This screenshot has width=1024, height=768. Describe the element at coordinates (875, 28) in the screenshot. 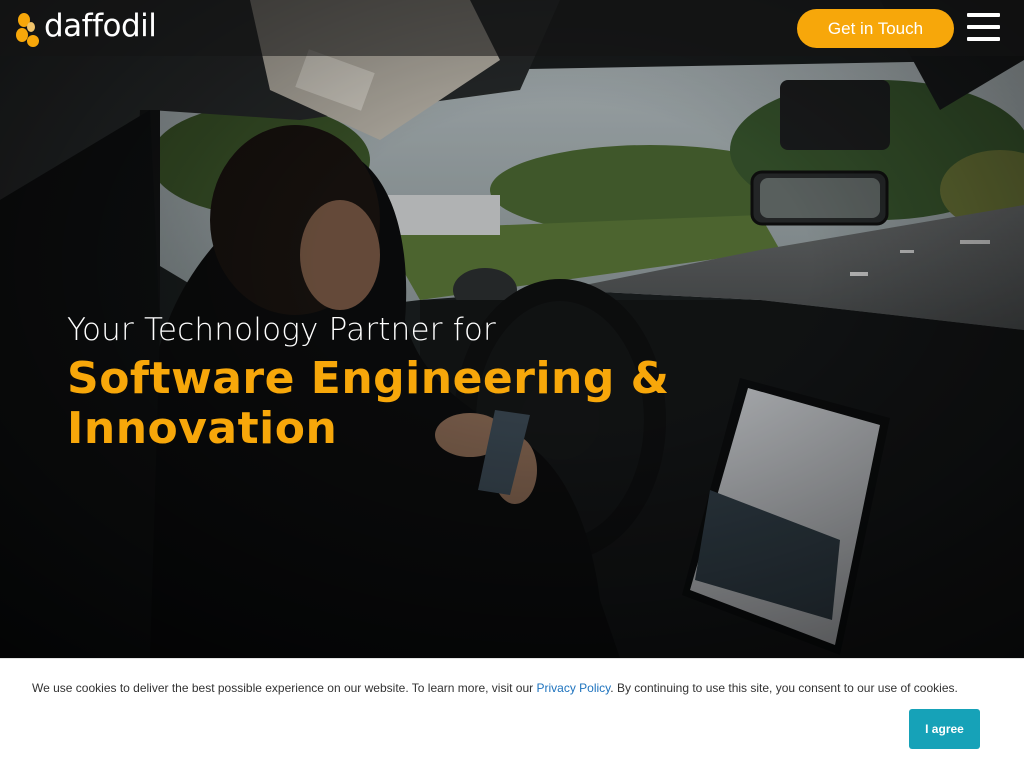

I see `get-in-touch-button: Get in Touch` at that location.